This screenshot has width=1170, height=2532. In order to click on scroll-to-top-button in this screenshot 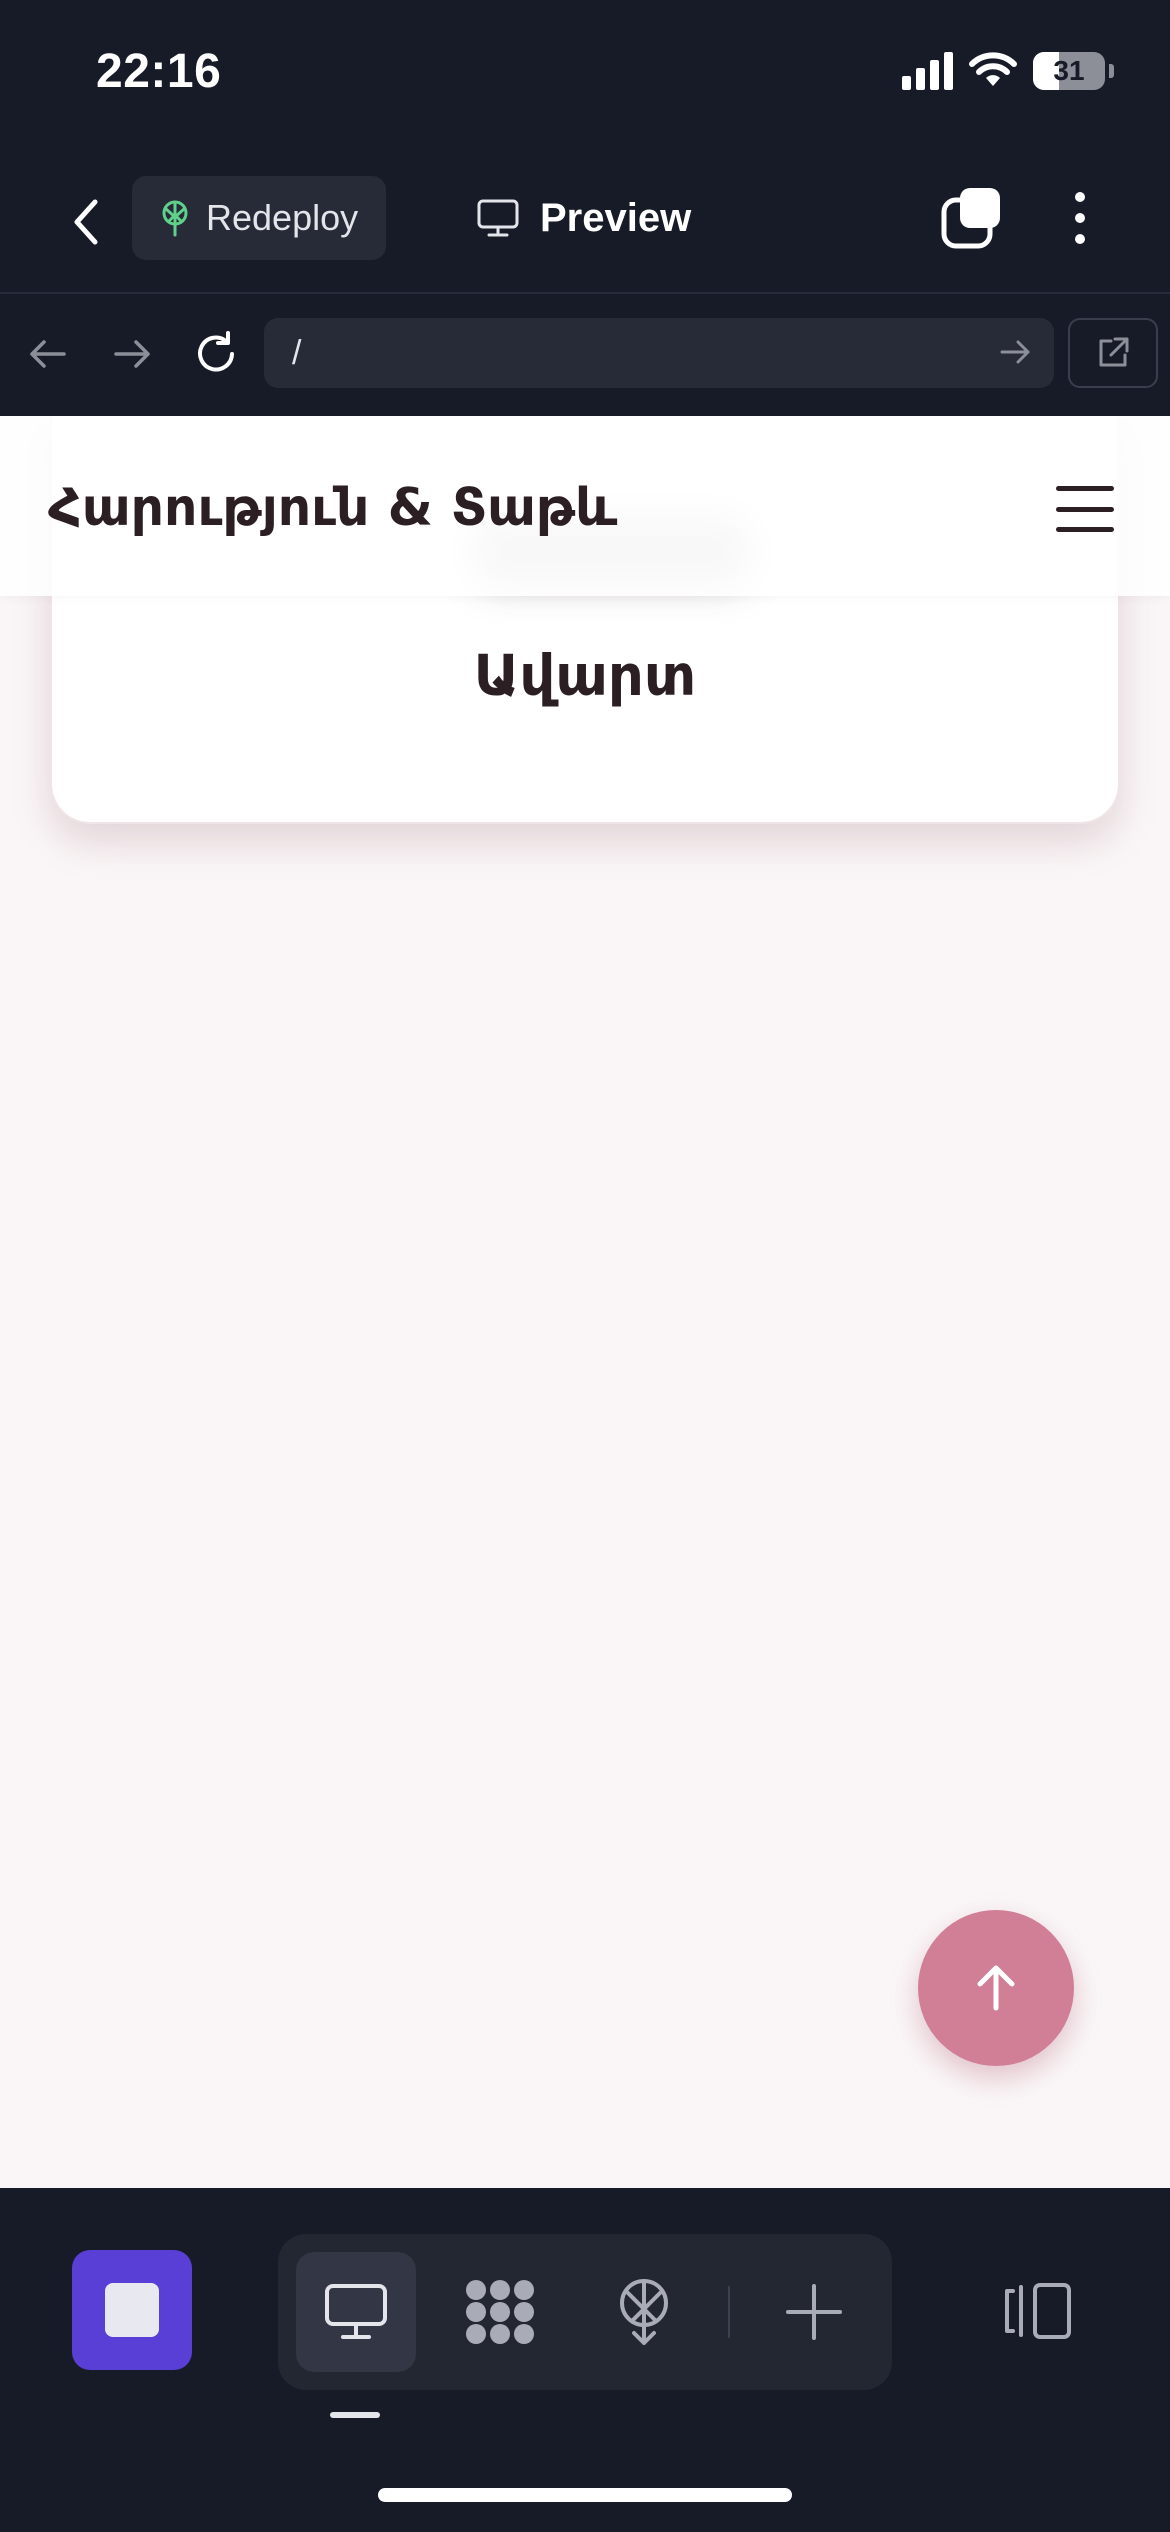, I will do `click(996, 1988)`.